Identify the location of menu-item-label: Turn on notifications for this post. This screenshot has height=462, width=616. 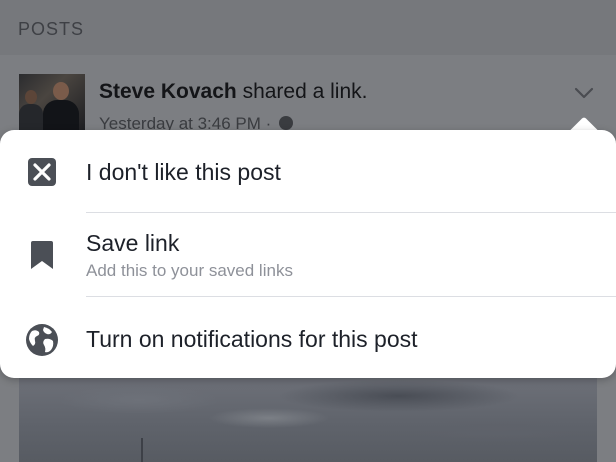
(252, 339).